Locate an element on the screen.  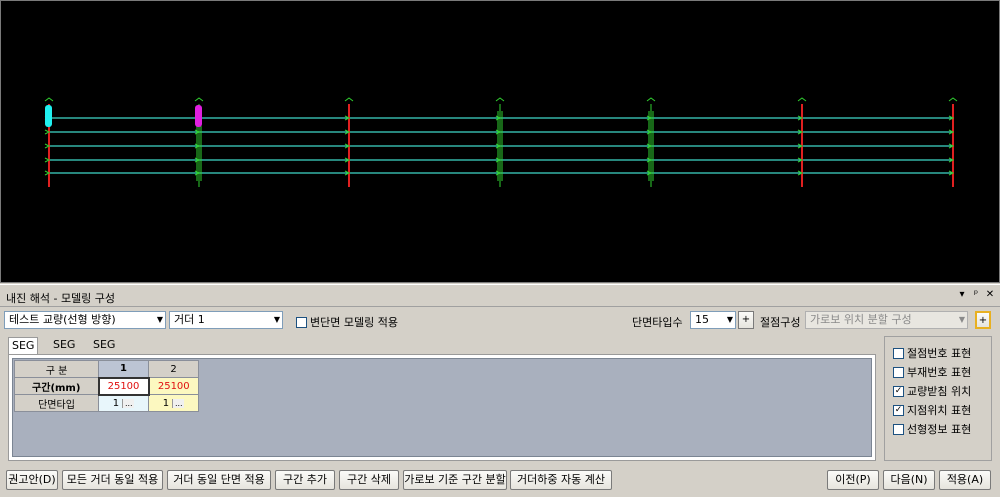
option-support-position: ✓ 지점위치 표현 is located at coordinates (932, 410).